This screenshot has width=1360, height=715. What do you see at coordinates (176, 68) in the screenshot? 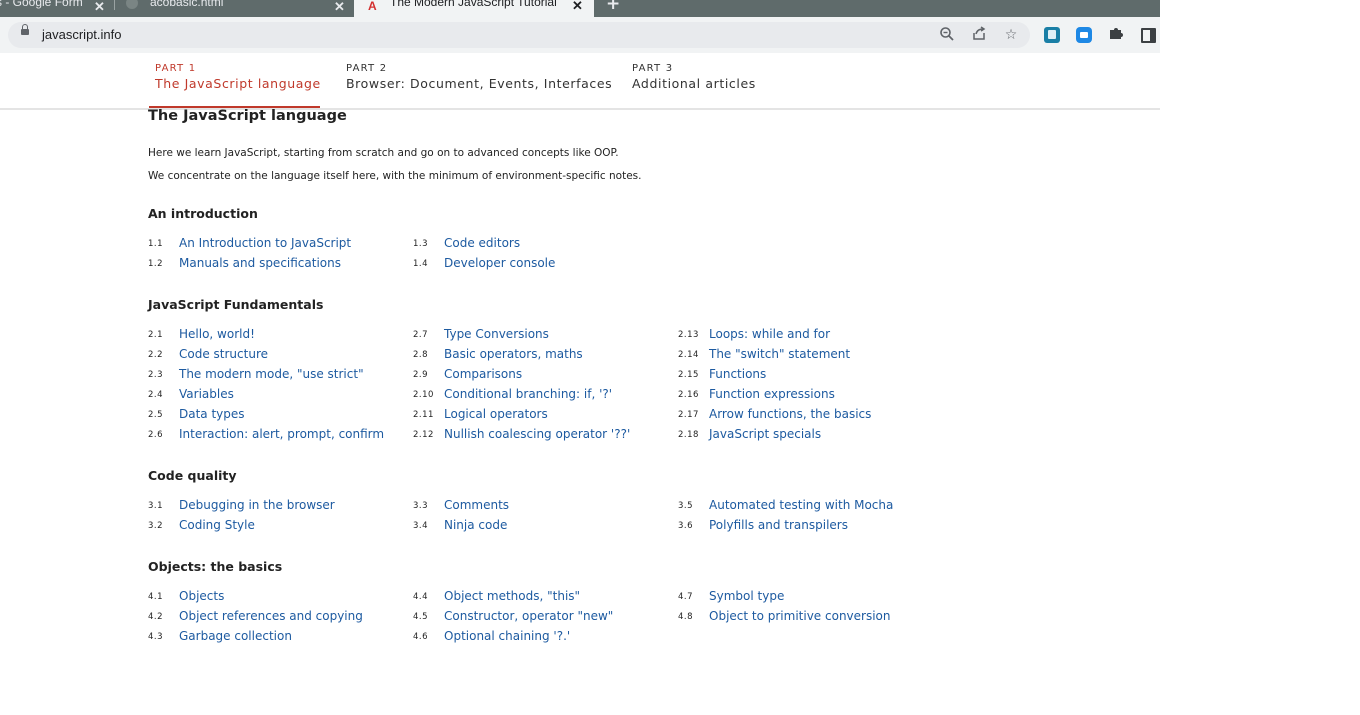
I see `part-number: PART 1` at bounding box center [176, 68].